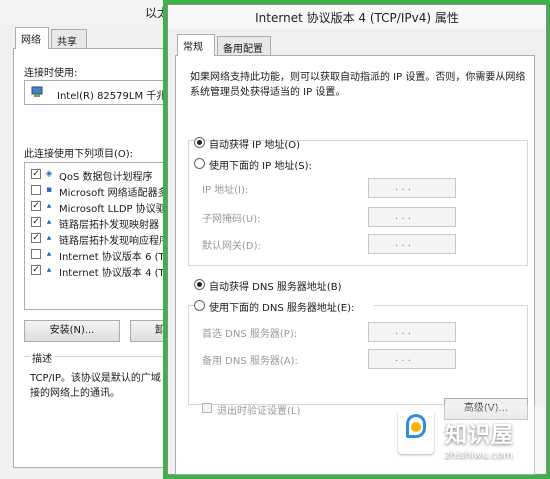 This screenshot has width=550, height=479. What do you see at coordinates (231, 219) in the screenshot?
I see `subnet-mask-label: 子网掩码(U):` at bounding box center [231, 219].